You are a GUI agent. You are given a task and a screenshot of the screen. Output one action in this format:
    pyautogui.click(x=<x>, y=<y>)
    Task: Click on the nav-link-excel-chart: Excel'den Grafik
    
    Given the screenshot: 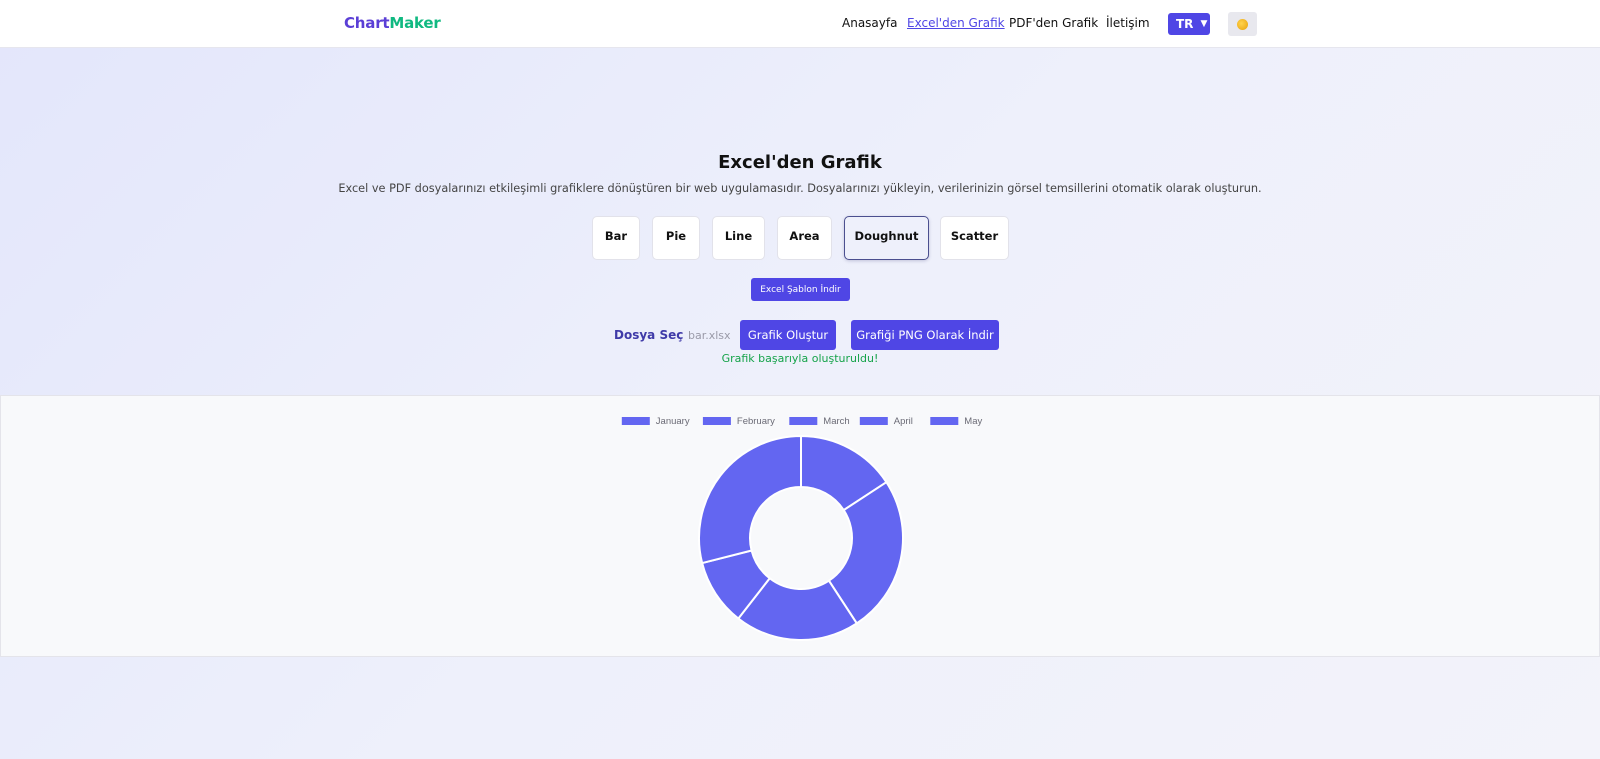 What is the action you would take?
    pyautogui.click(x=956, y=23)
    